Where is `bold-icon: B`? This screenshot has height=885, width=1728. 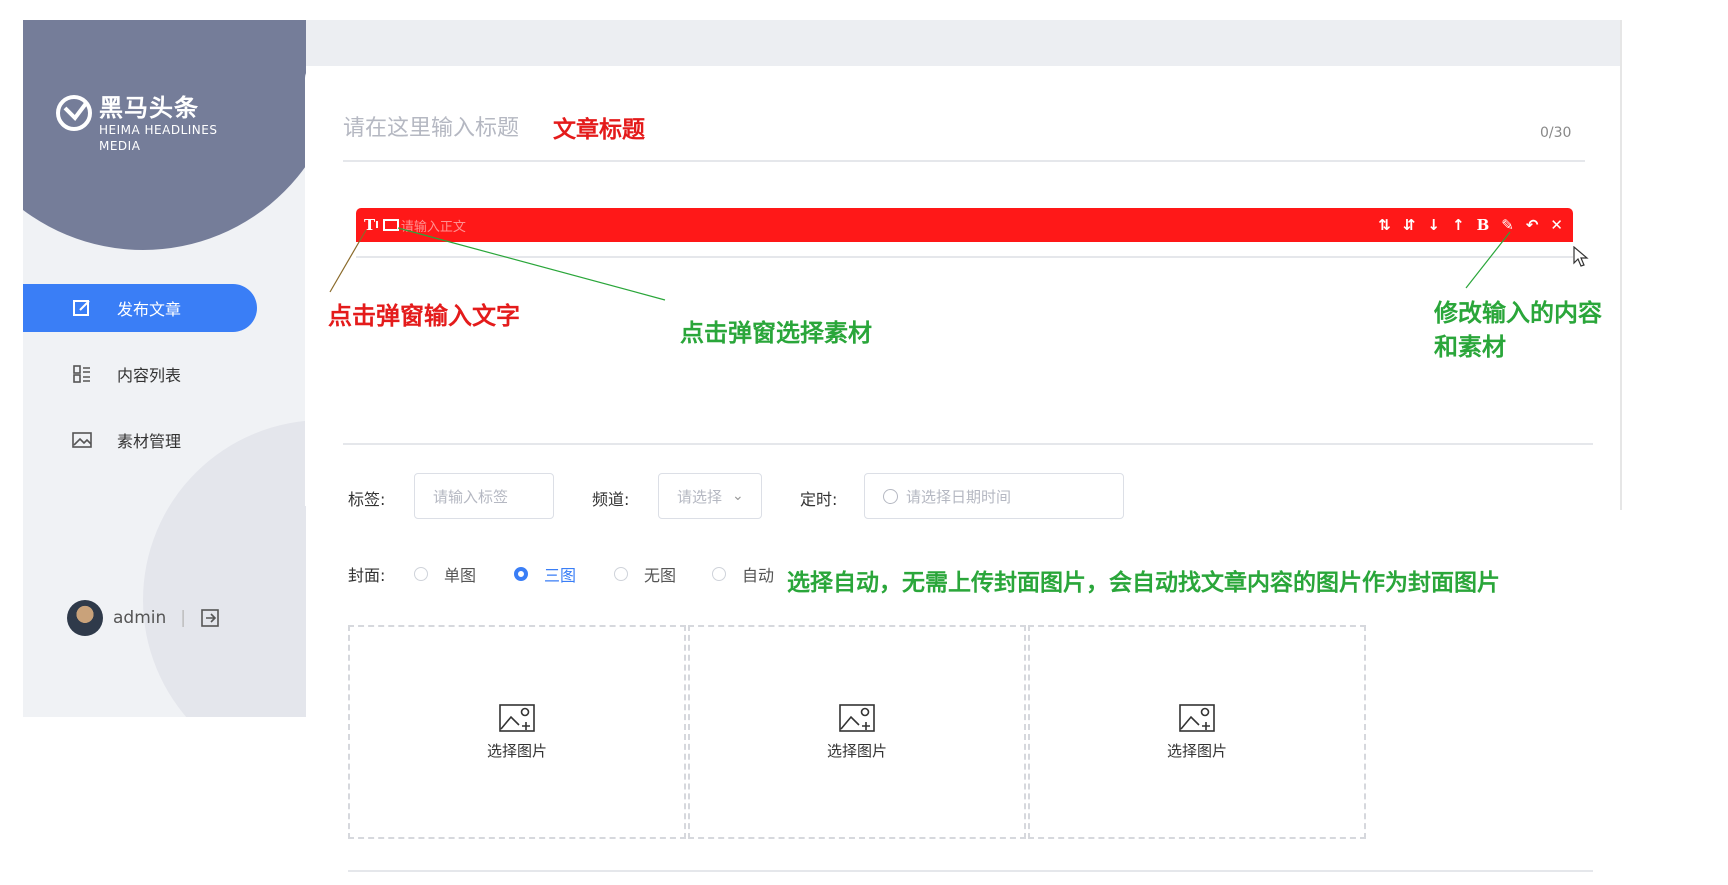
bold-icon: B is located at coordinates (1483, 225).